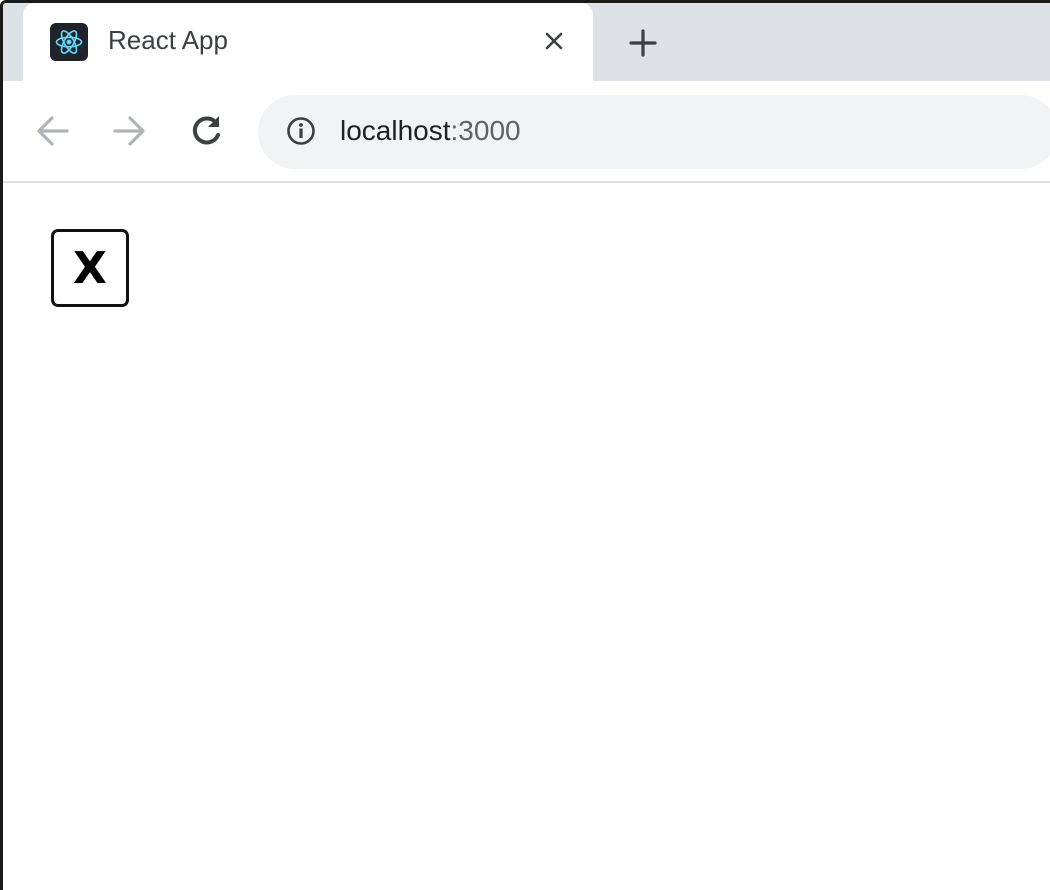 This screenshot has height=890, width=1050. I want to click on tab-title: React App, so click(168, 40).